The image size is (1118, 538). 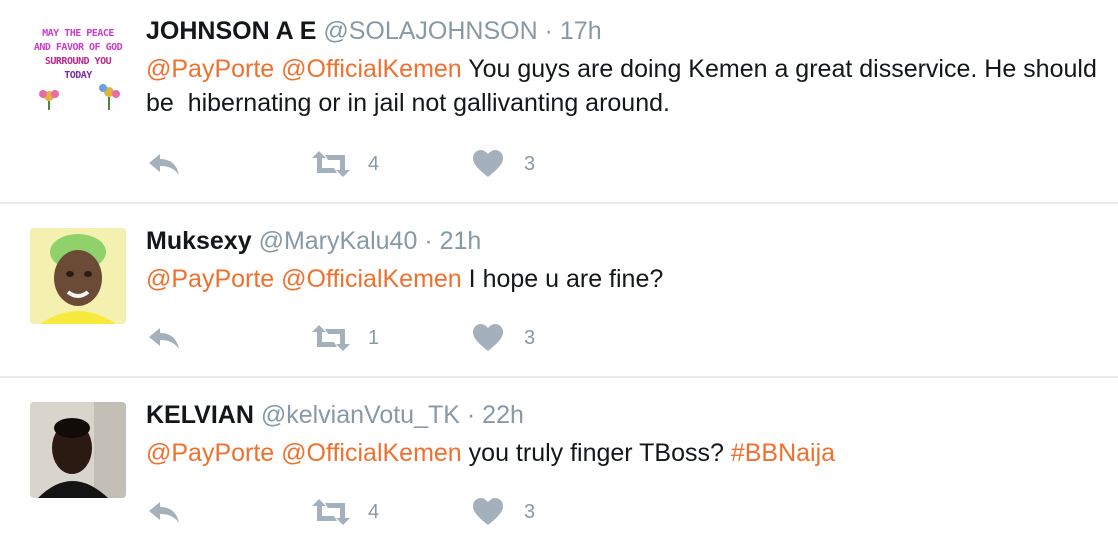 I want to click on tweet-header: JOHNSON A E @SOLAJOHNSON · 17h, so click(x=374, y=31).